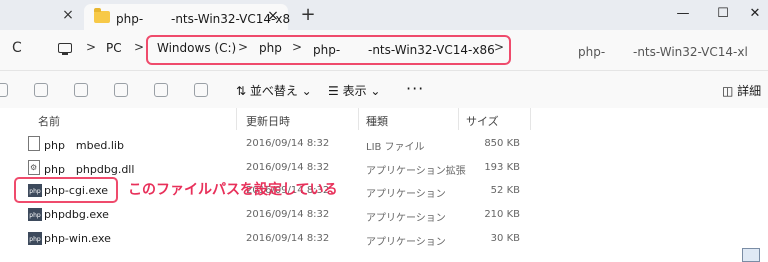  Describe the element at coordinates (505, 238) in the screenshot. I see `file-size: 30 KB` at that location.